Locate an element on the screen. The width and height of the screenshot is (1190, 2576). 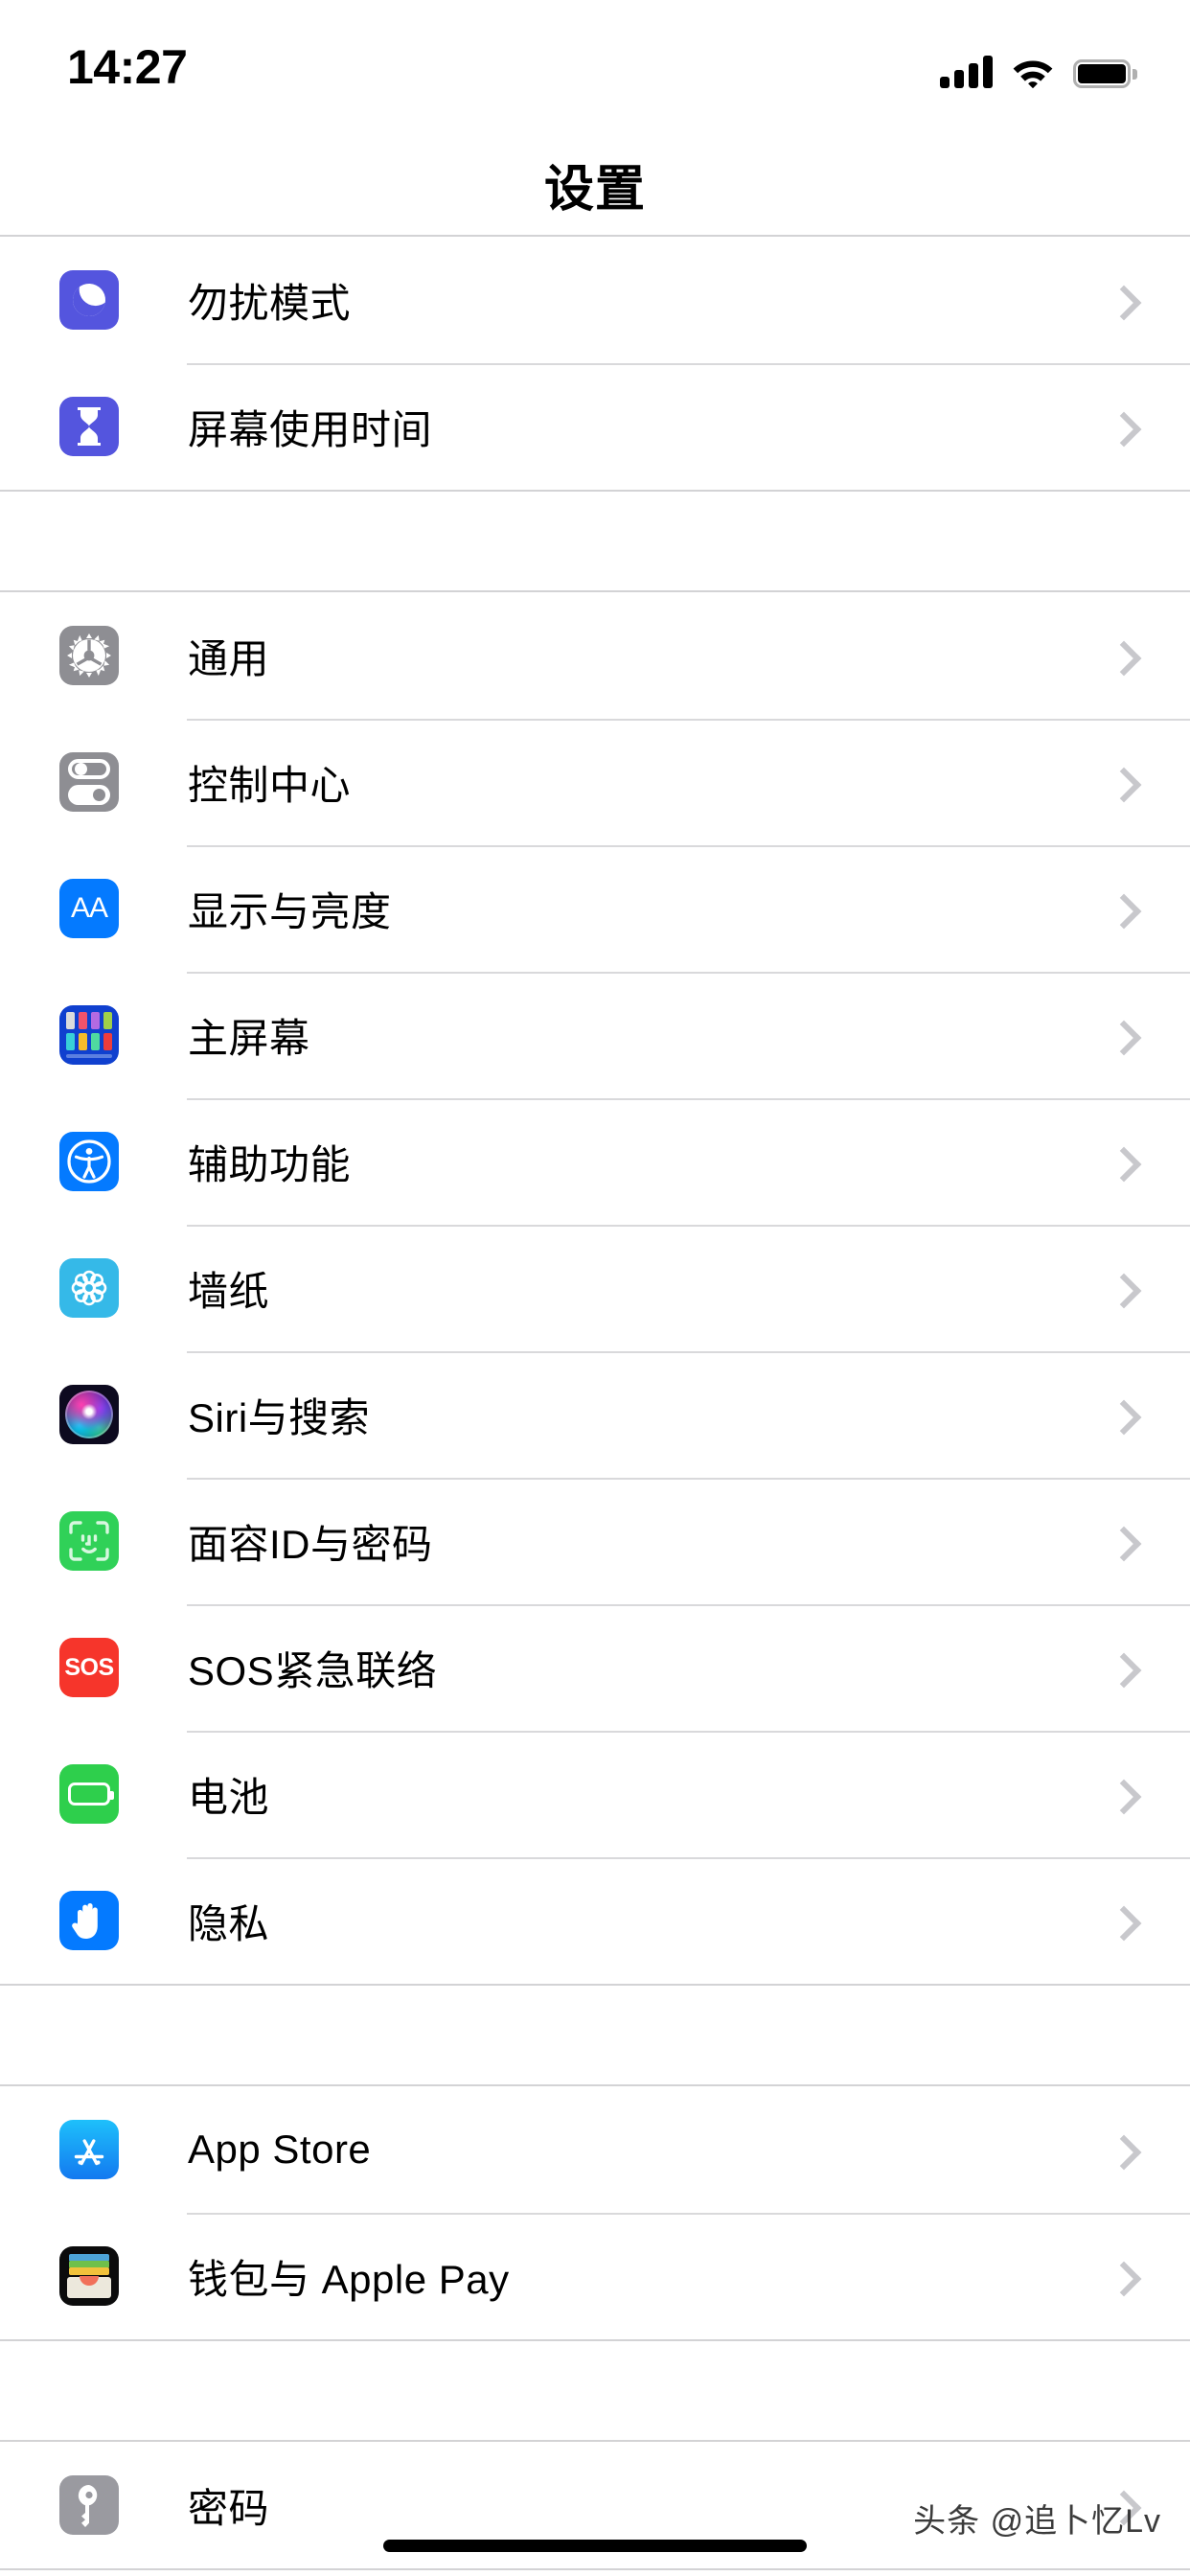
screen-time-icon is located at coordinates (89, 426).